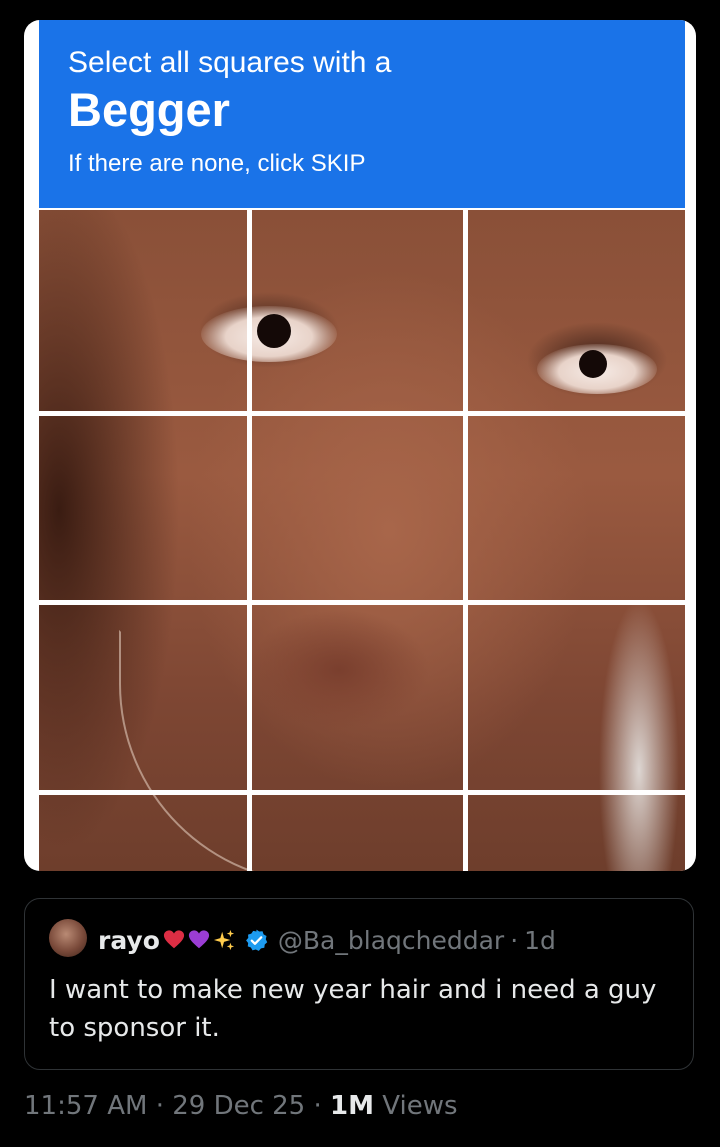 This screenshot has height=1147, width=720. What do you see at coordinates (540, 940) in the screenshot?
I see `quoted-tweet-time: 1d` at bounding box center [540, 940].